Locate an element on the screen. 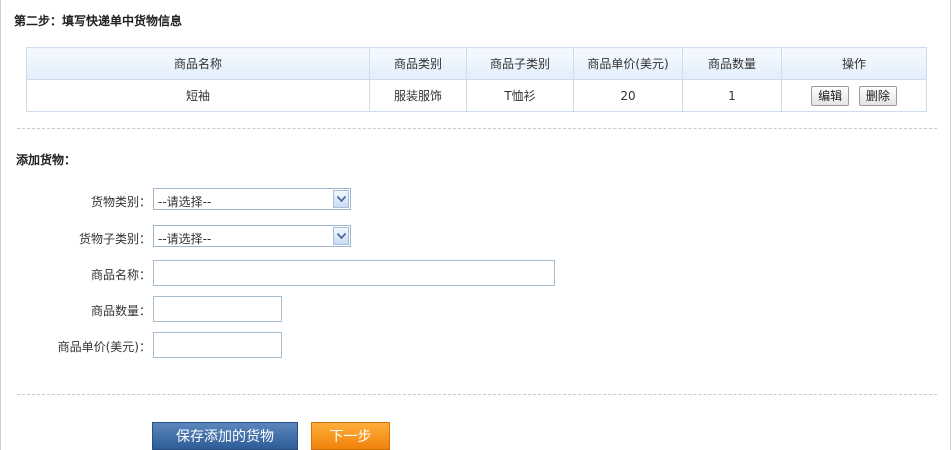  unit-price-label: 商品单价(美元)： is located at coordinates (104, 347).